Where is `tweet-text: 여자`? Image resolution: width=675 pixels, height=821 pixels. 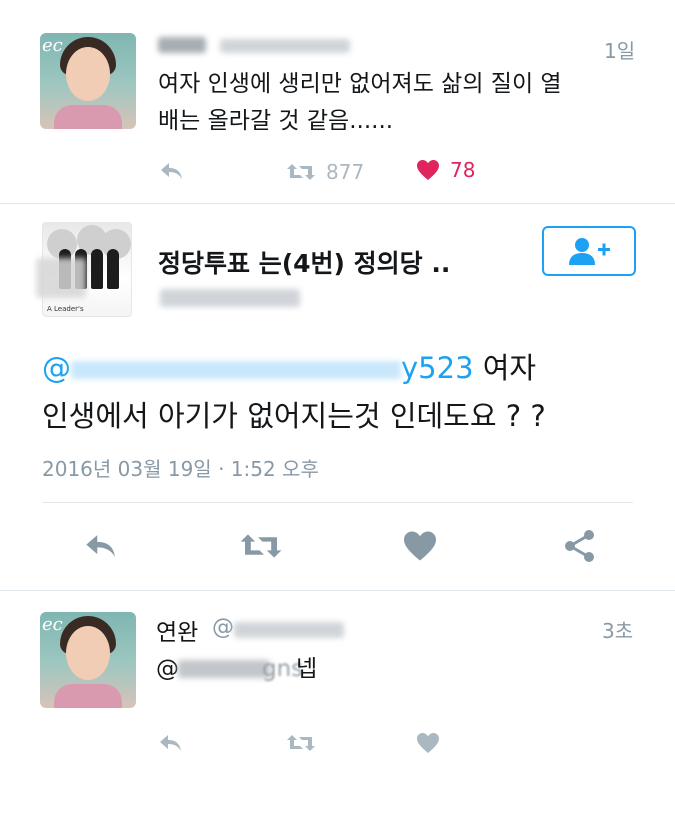 tweet-text: 여자 is located at coordinates (505, 368).